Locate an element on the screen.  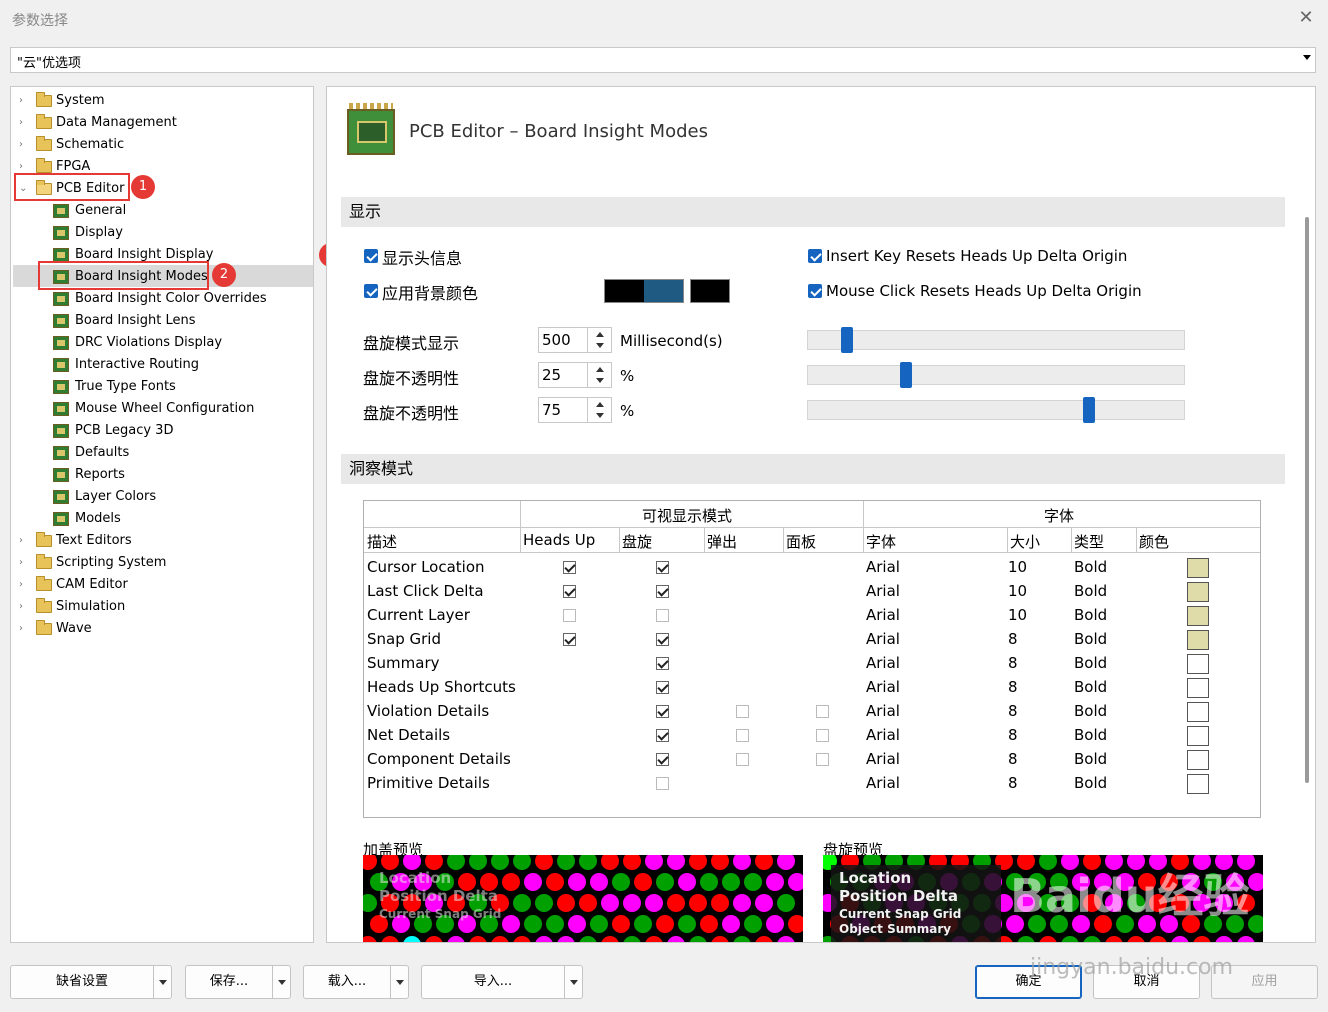
table-row: Current Layer Arial 10 Bold is located at coordinates (812, 616).